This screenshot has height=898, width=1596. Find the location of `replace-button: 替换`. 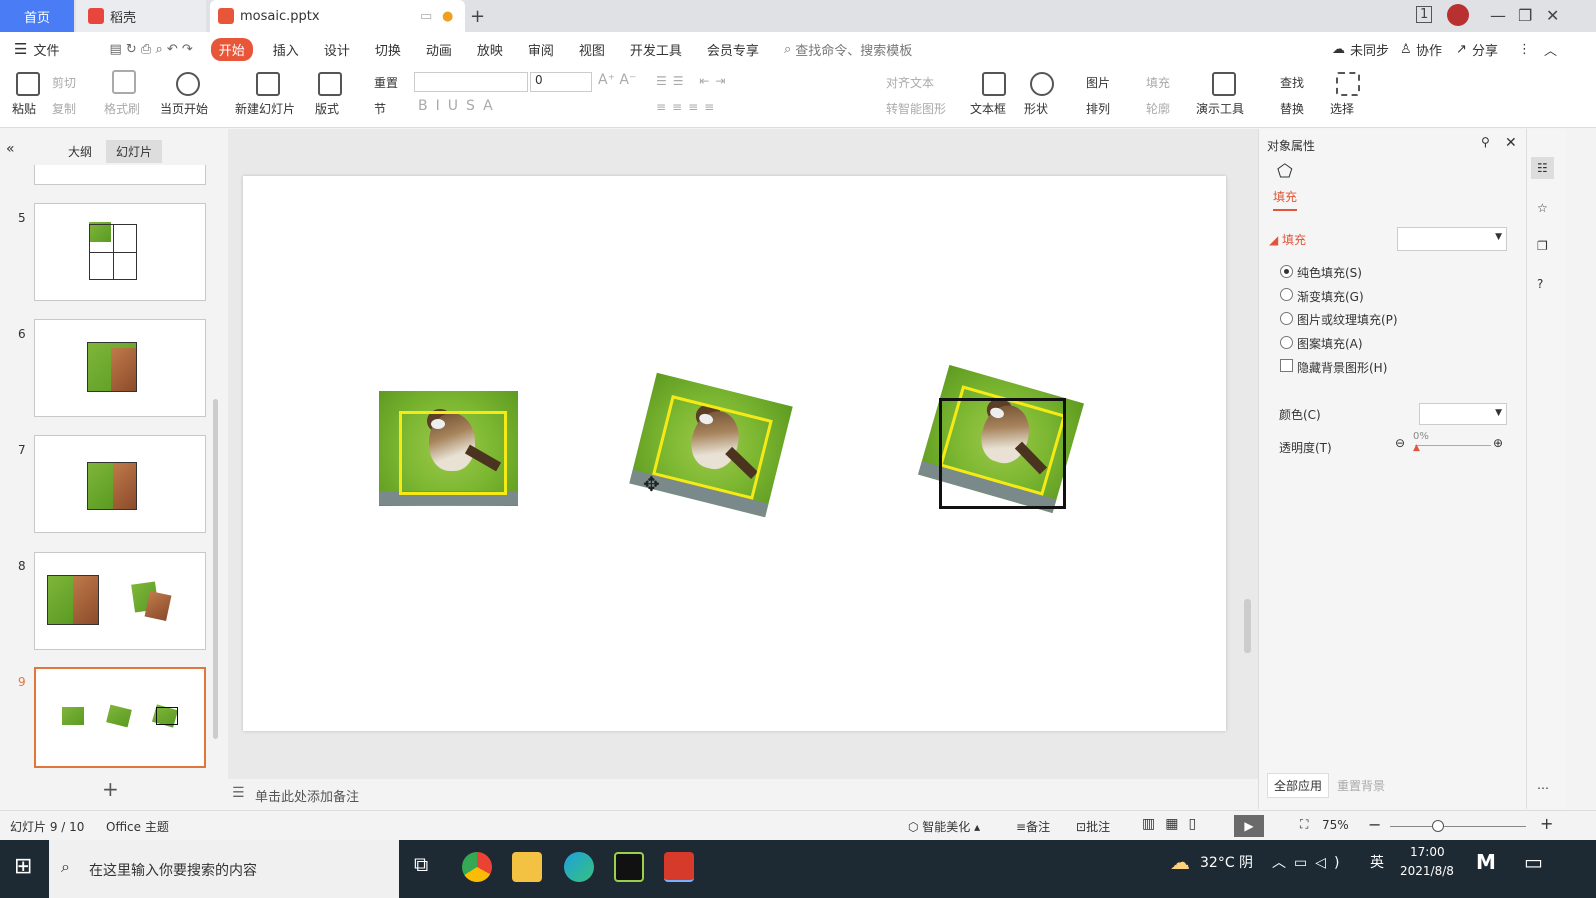

replace-button: 替换 is located at coordinates (1292, 108).